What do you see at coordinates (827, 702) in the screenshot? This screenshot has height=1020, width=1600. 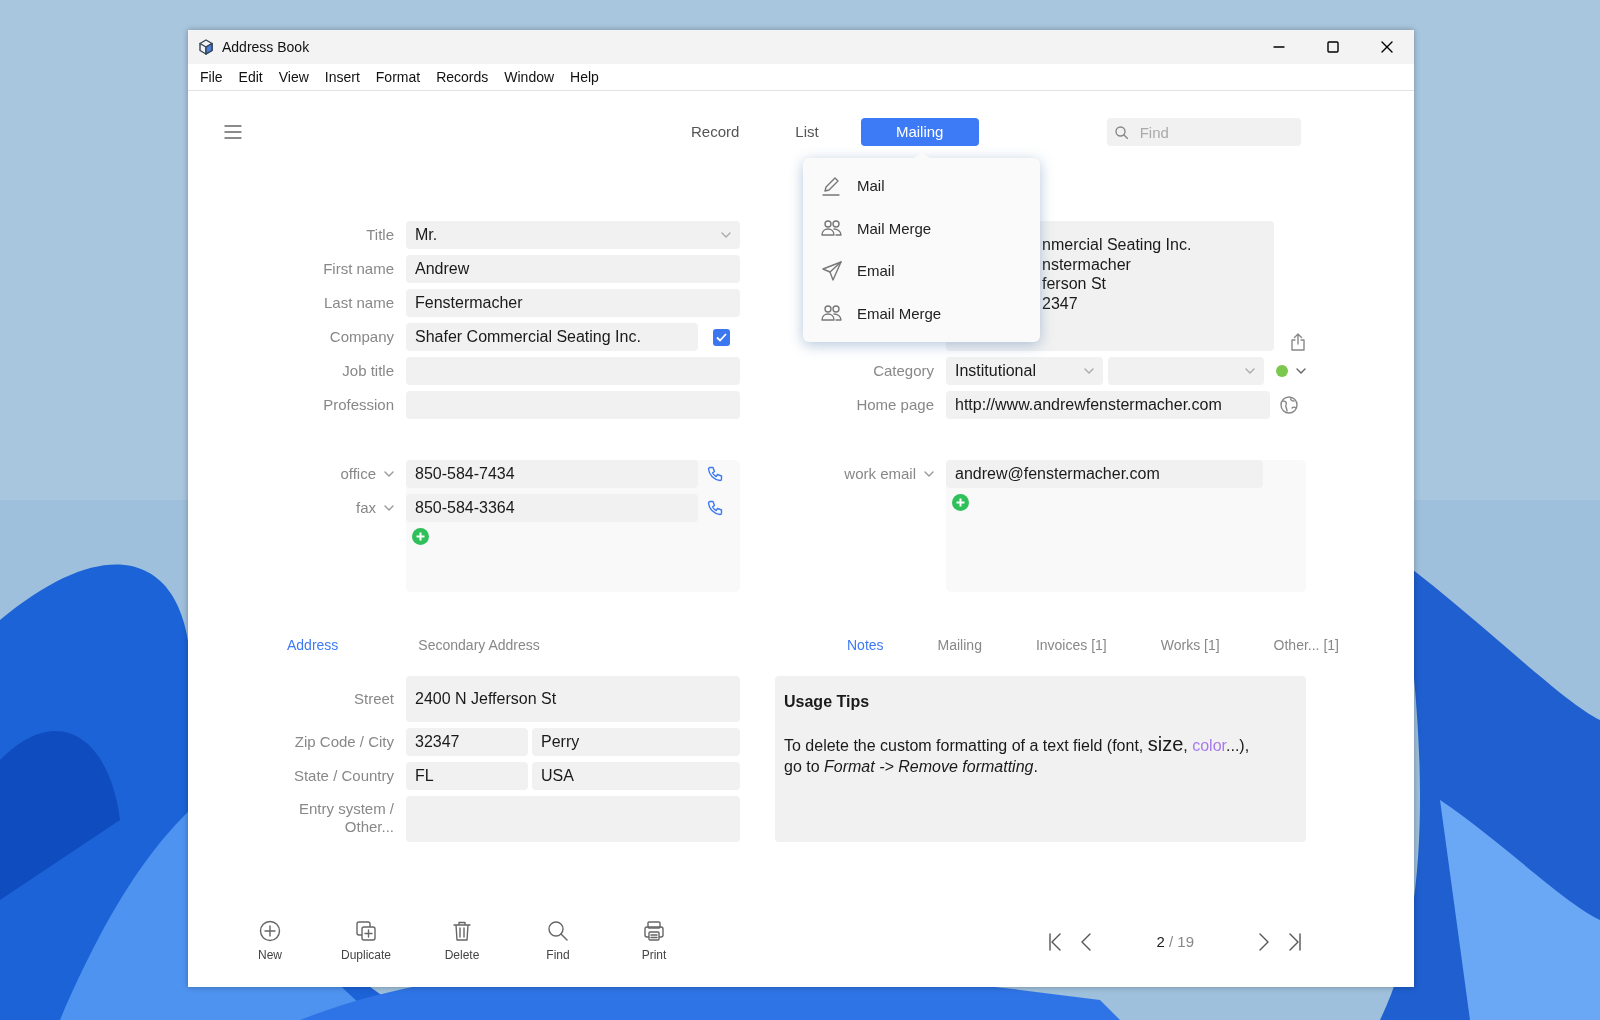 I see `notes-title: Usage Tips` at bounding box center [827, 702].